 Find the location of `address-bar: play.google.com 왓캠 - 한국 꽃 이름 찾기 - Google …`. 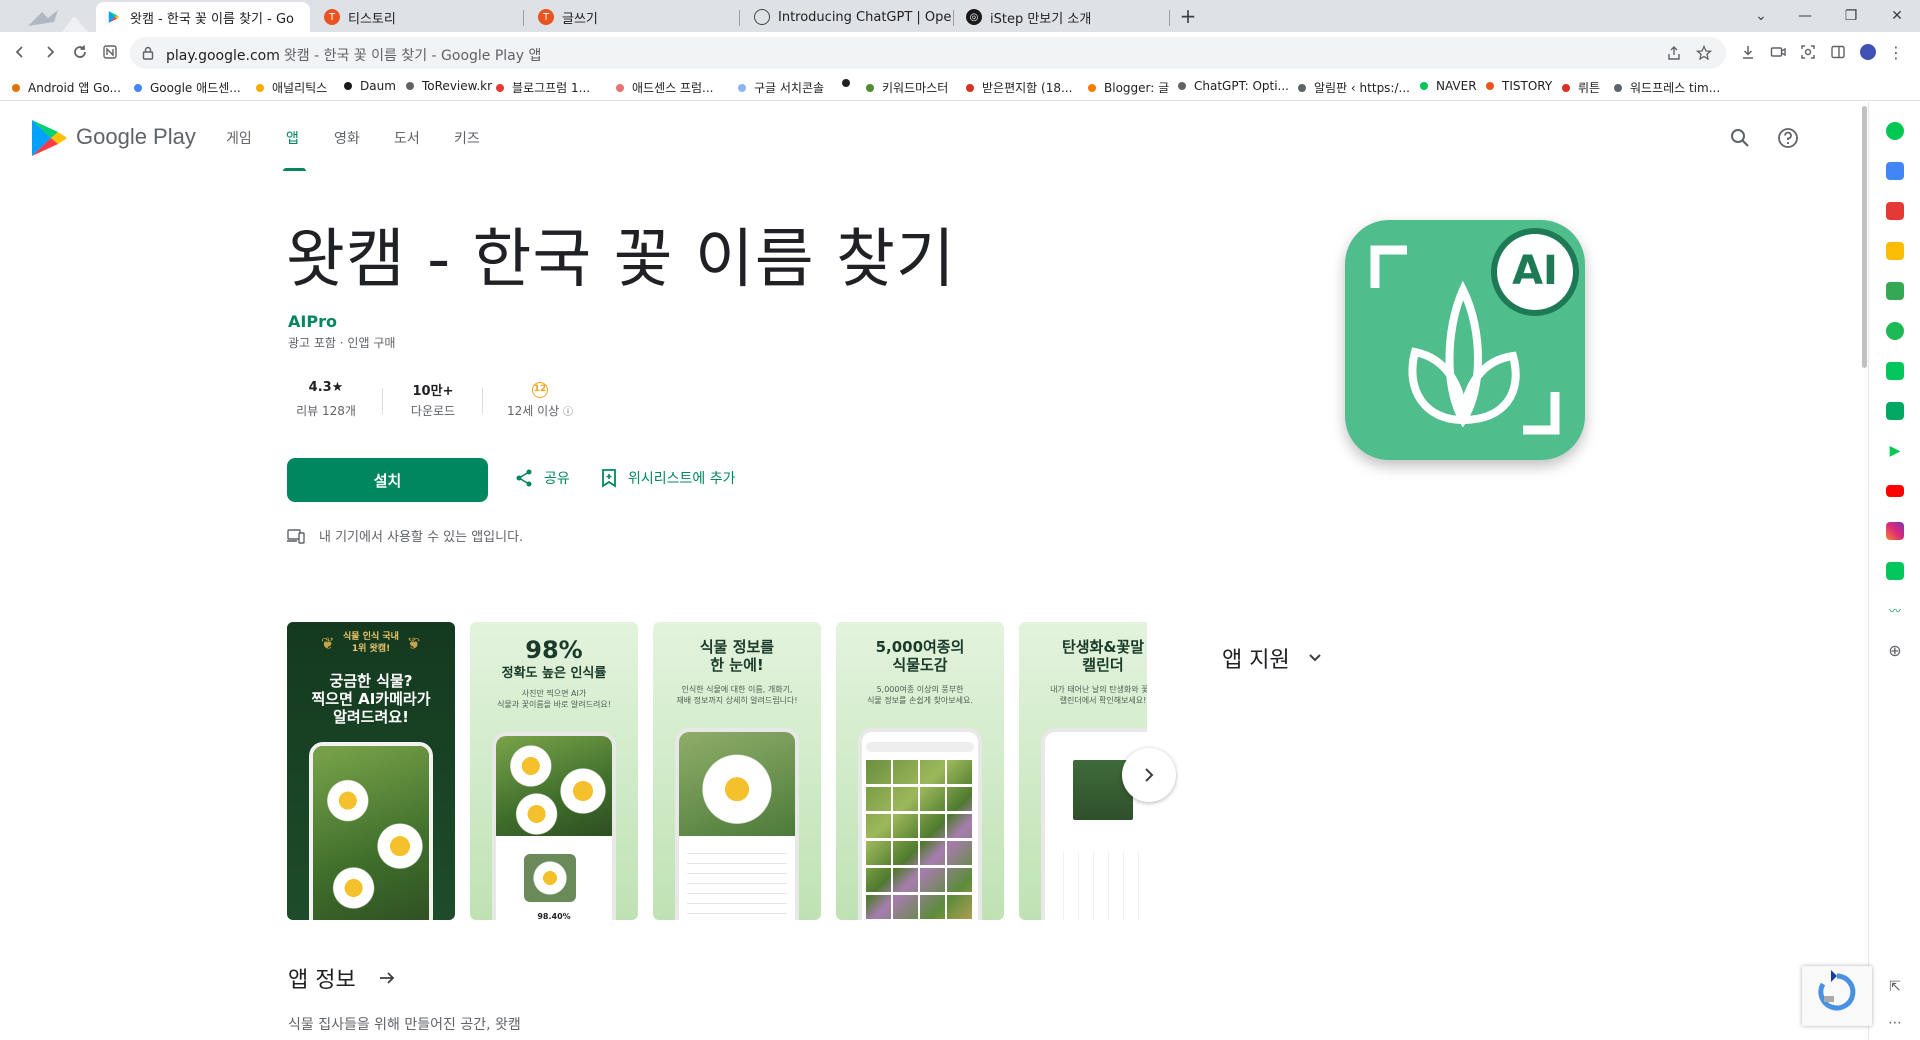

address-bar: play.google.com 왓캠 - 한국 꽃 이름 찾기 - Google … is located at coordinates (928, 53).